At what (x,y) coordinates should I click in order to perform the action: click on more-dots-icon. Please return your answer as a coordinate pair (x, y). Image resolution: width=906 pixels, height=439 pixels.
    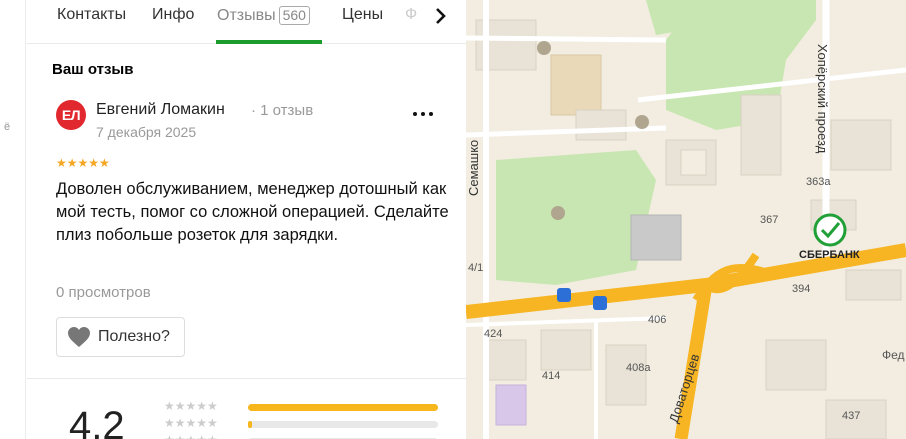
    Looking at the image, I should click on (423, 114).